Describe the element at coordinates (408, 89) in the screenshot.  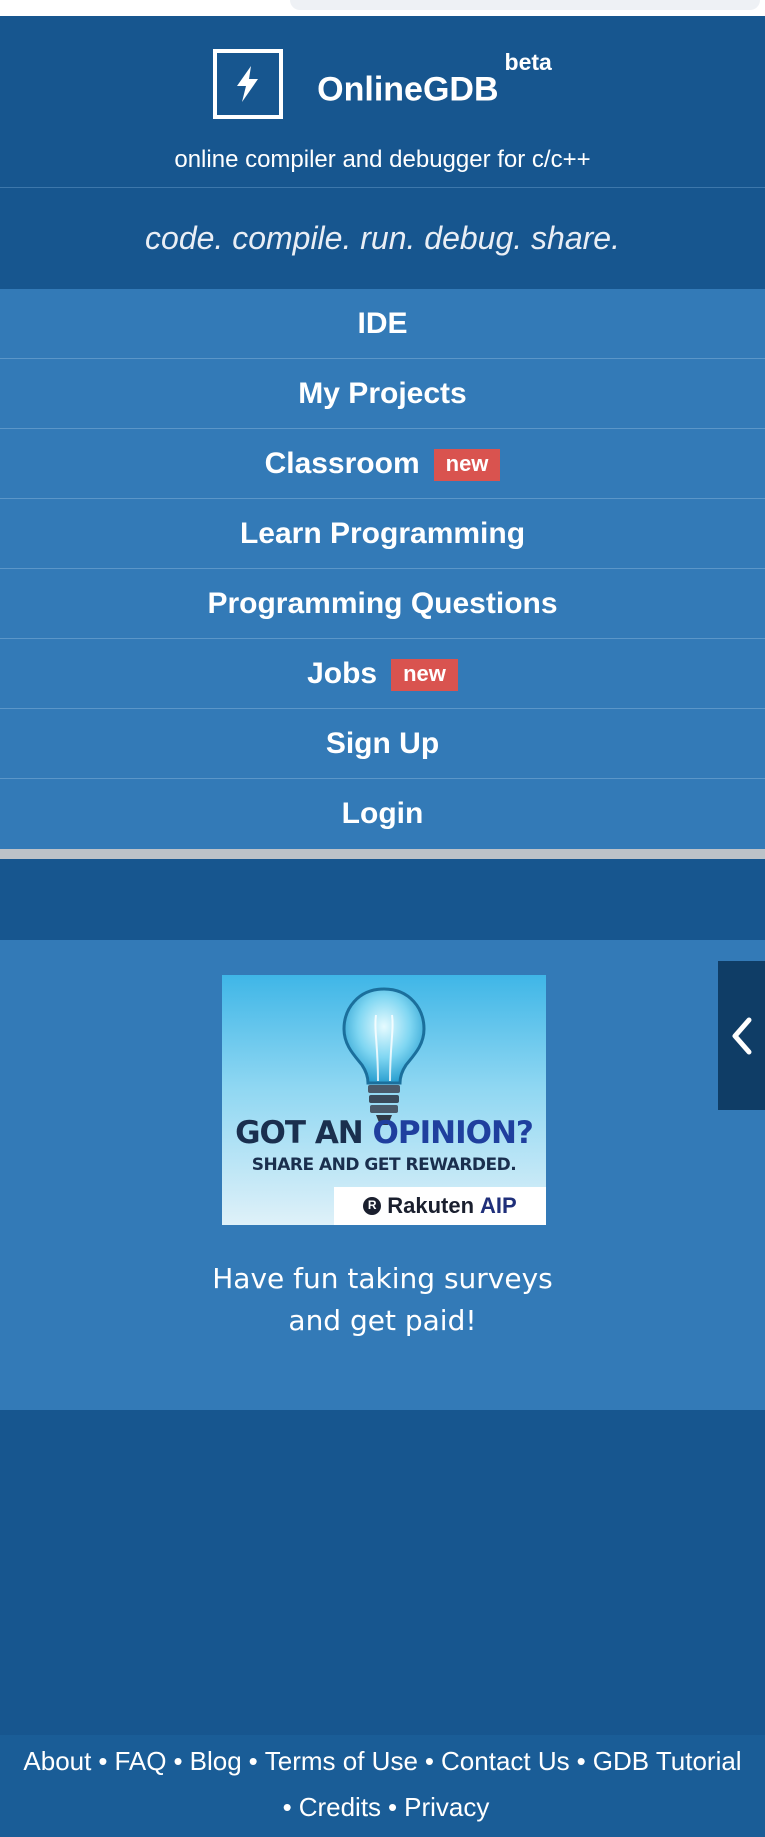
I see `brand-name: OnlineGDB` at that location.